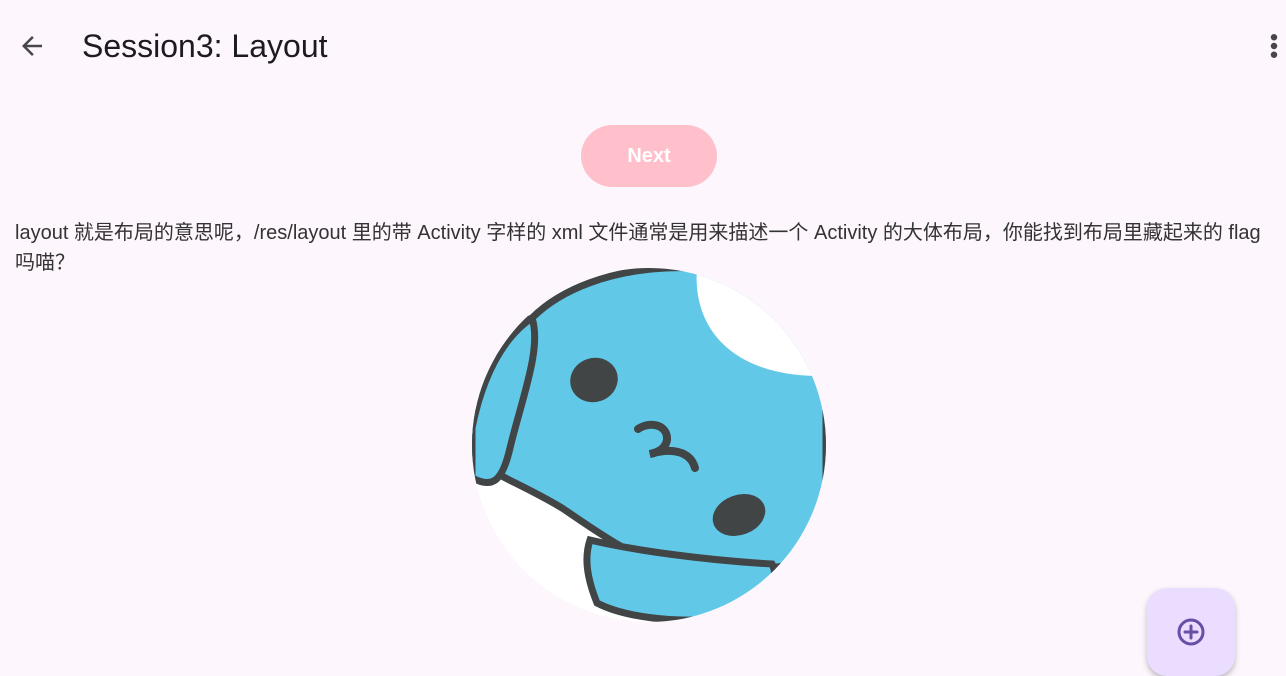 The image size is (1286, 676). What do you see at coordinates (649, 156) in the screenshot?
I see `next-button: Next` at bounding box center [649, 156].